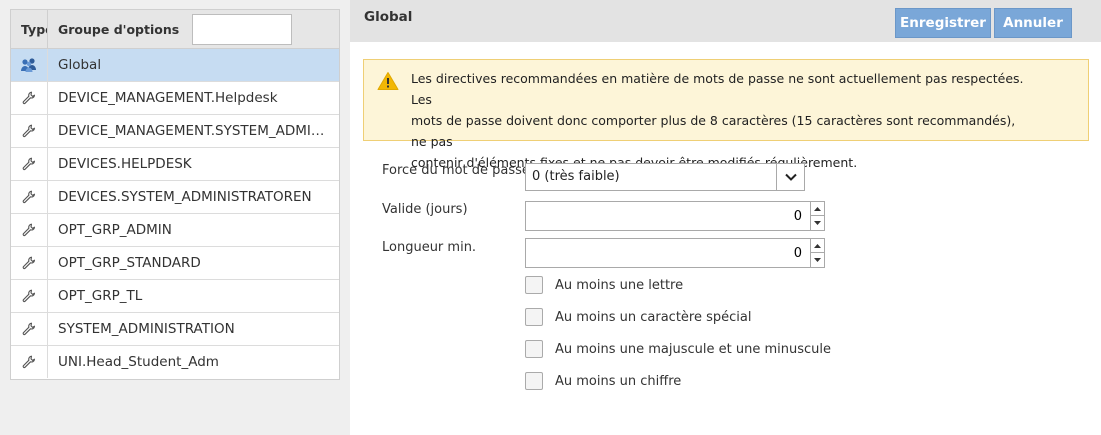  What do you see at coordinates (653, 317) in the screenshot?
I see `checkbox-label: Au moins un caractère spécial` at bounding box center [653, 317].